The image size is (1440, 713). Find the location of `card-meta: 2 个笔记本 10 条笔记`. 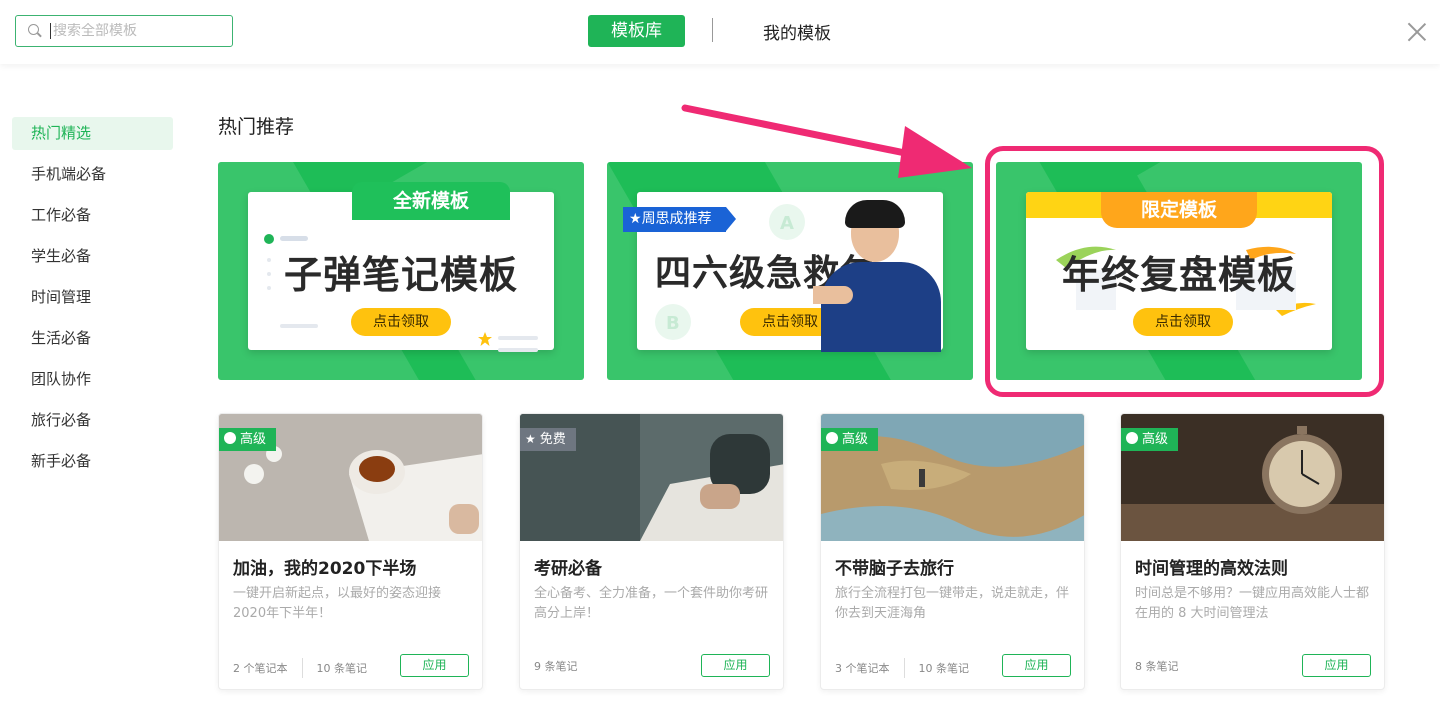

card-meta: 2 个笔记本 10 条笔记 is located at coordinates (300, 668).